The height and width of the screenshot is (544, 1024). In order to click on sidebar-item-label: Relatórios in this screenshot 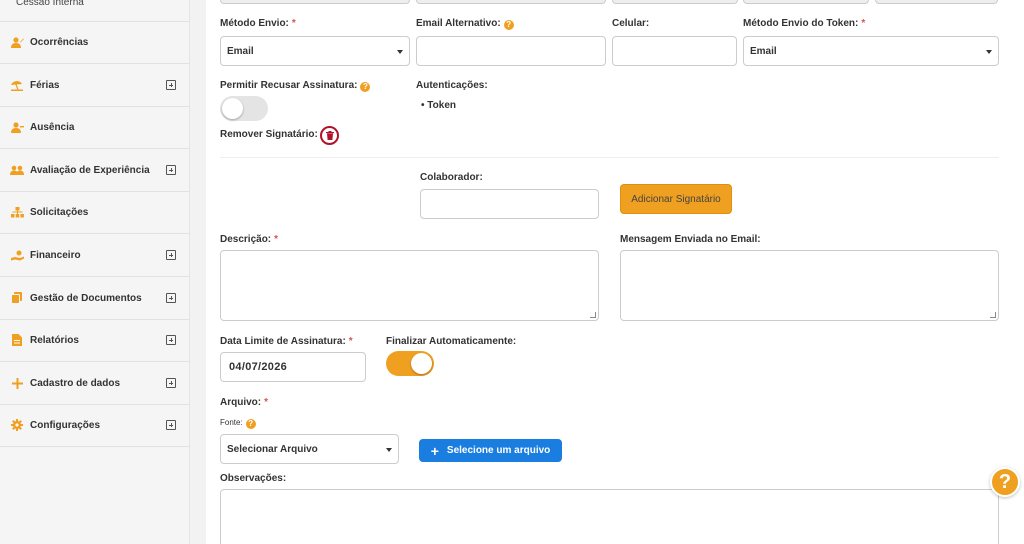, I will do `click(54, 340)`.